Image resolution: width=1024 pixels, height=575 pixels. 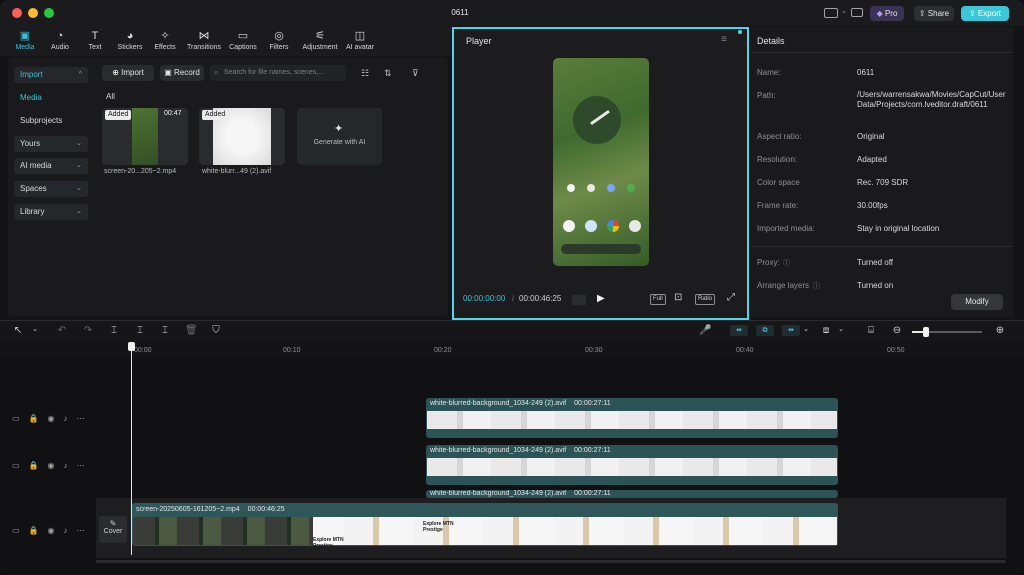 I want to click on zoom-window-button, so click(x=49, y=13).